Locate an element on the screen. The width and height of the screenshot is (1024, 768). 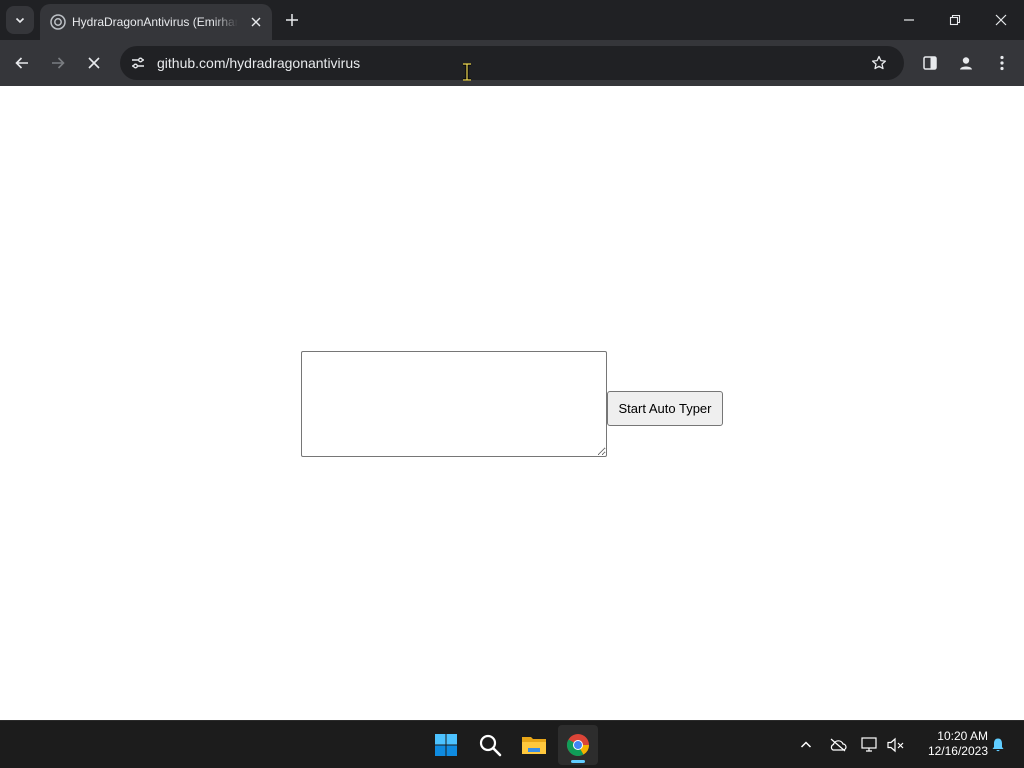
onedrive-tray-button is located at coordinates (838, 745).